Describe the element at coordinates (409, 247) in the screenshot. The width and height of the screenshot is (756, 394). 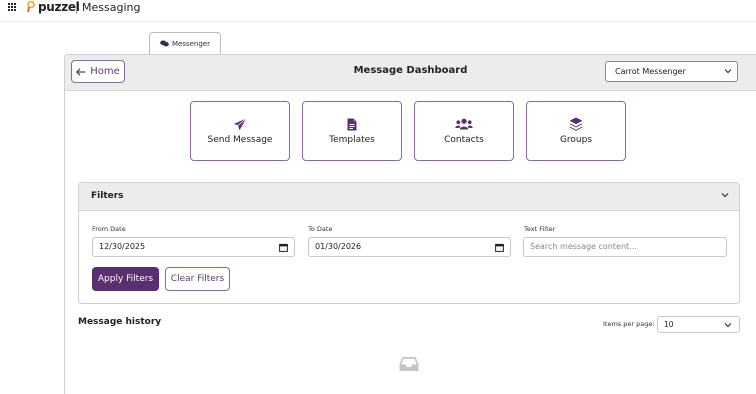
I see `to-date-input: 01/30/2026` at that location.